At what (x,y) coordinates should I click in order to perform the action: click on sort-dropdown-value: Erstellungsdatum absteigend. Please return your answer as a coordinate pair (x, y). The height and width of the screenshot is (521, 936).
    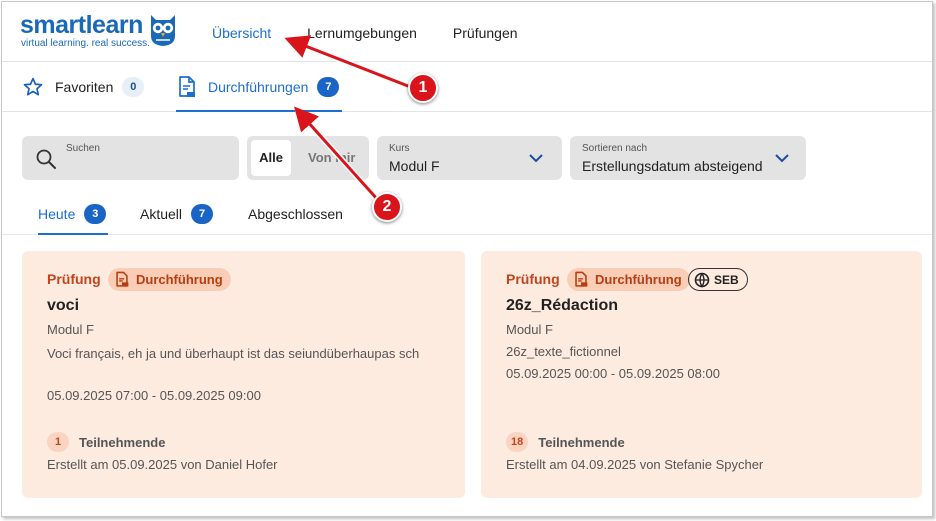
    Looking at the image, I should click on (672, 166).